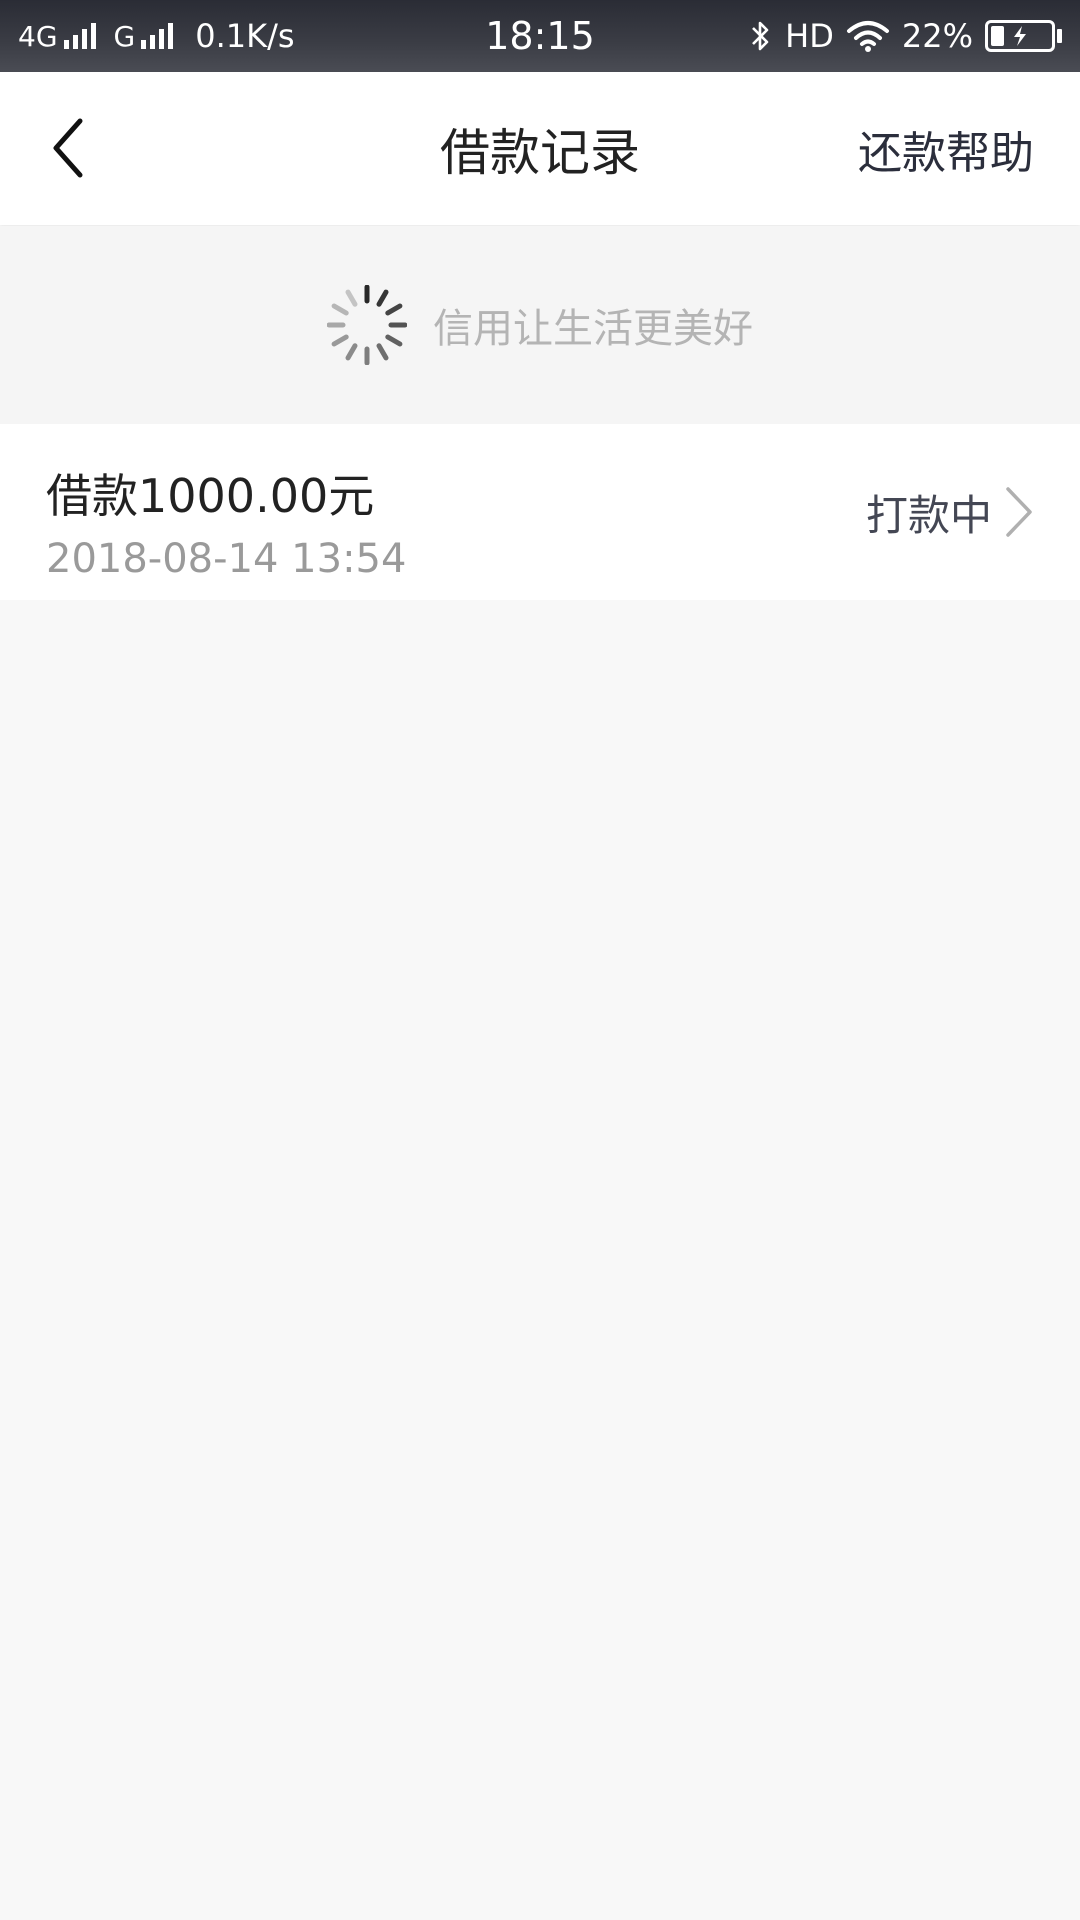 Image resolution: width=1080 pixels, height=1920 pixels. Describe the element at coordinates (1019, 512) in the screenshot. I see `chevron-right-icon` at that location.